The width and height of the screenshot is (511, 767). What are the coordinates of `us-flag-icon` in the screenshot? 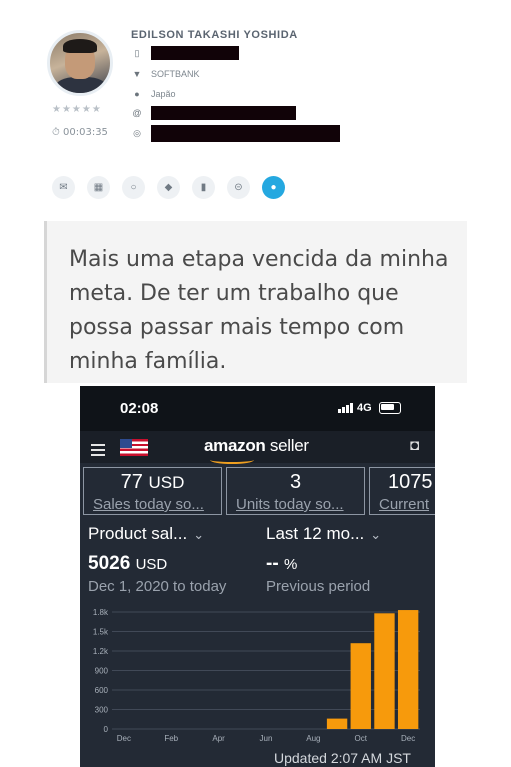 It's located at (134, 447).